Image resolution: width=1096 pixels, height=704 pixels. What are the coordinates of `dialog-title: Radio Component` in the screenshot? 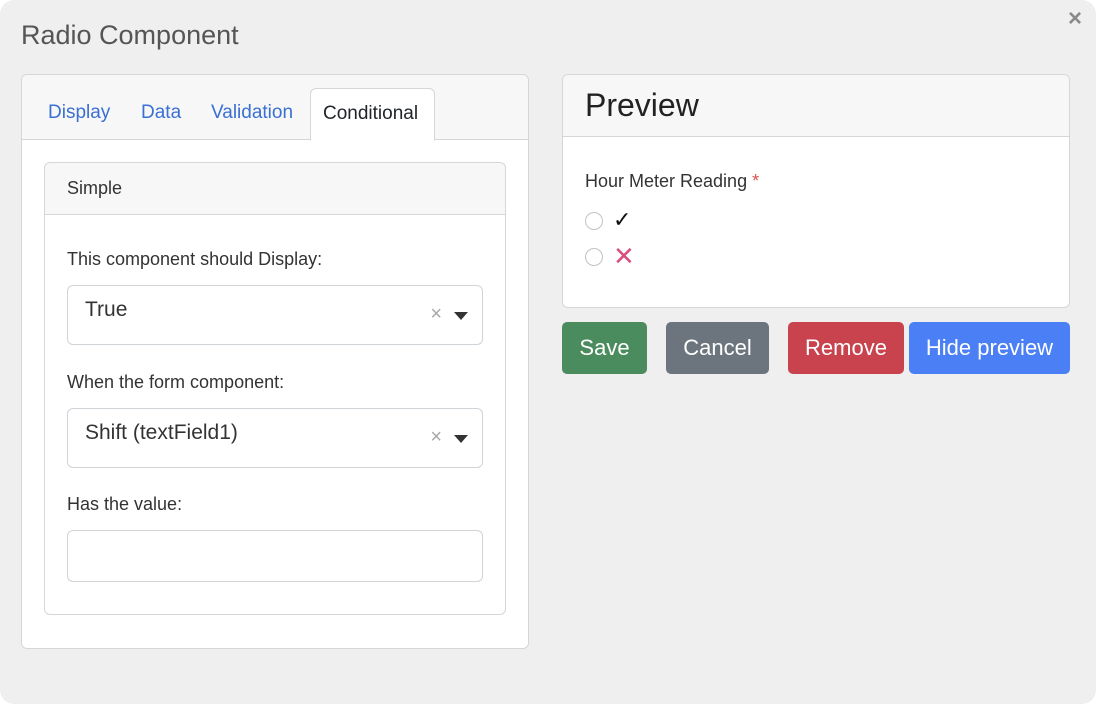 It's located at (130, 35).